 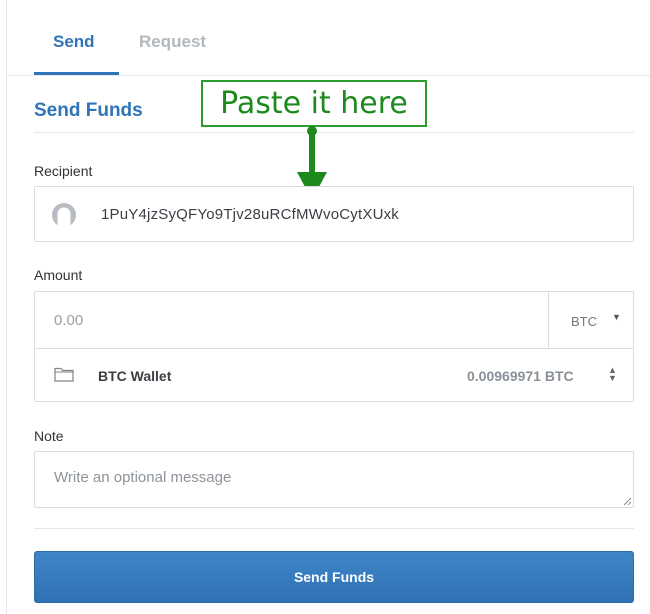 I want to click on send-funds-button: Send Funds, so click(x=334, y=577).